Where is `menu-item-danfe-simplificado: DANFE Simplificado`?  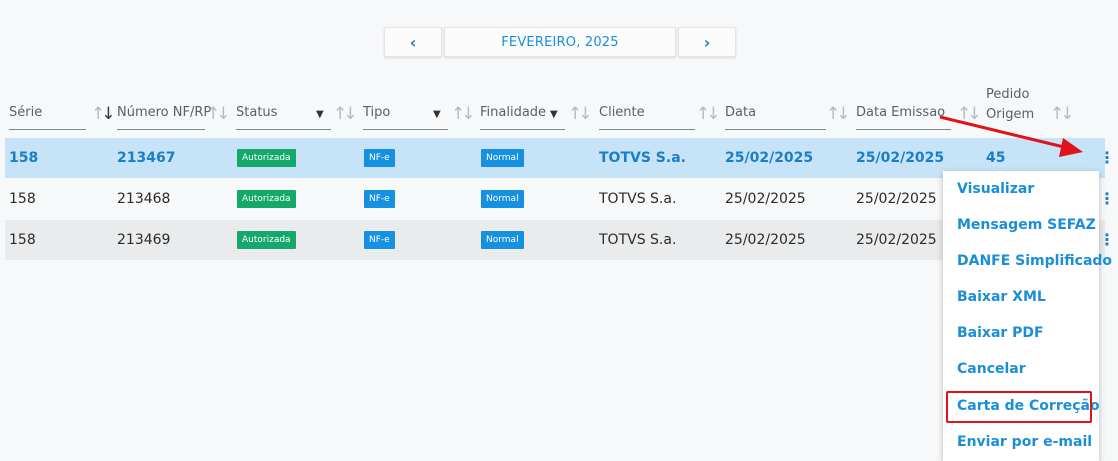
menu-item-danfe-simplificado: DANFE Simplificado is located at coordinates (1034, 261).